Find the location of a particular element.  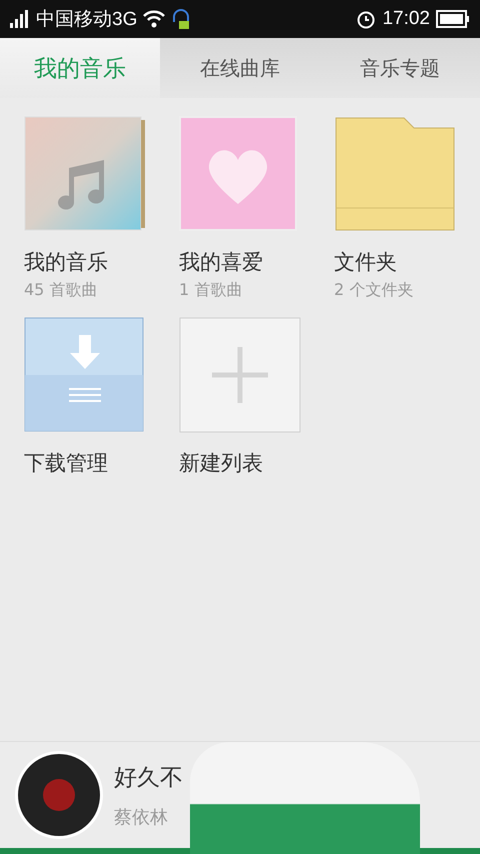

wifi-icon is located at coordinates (154, 19).